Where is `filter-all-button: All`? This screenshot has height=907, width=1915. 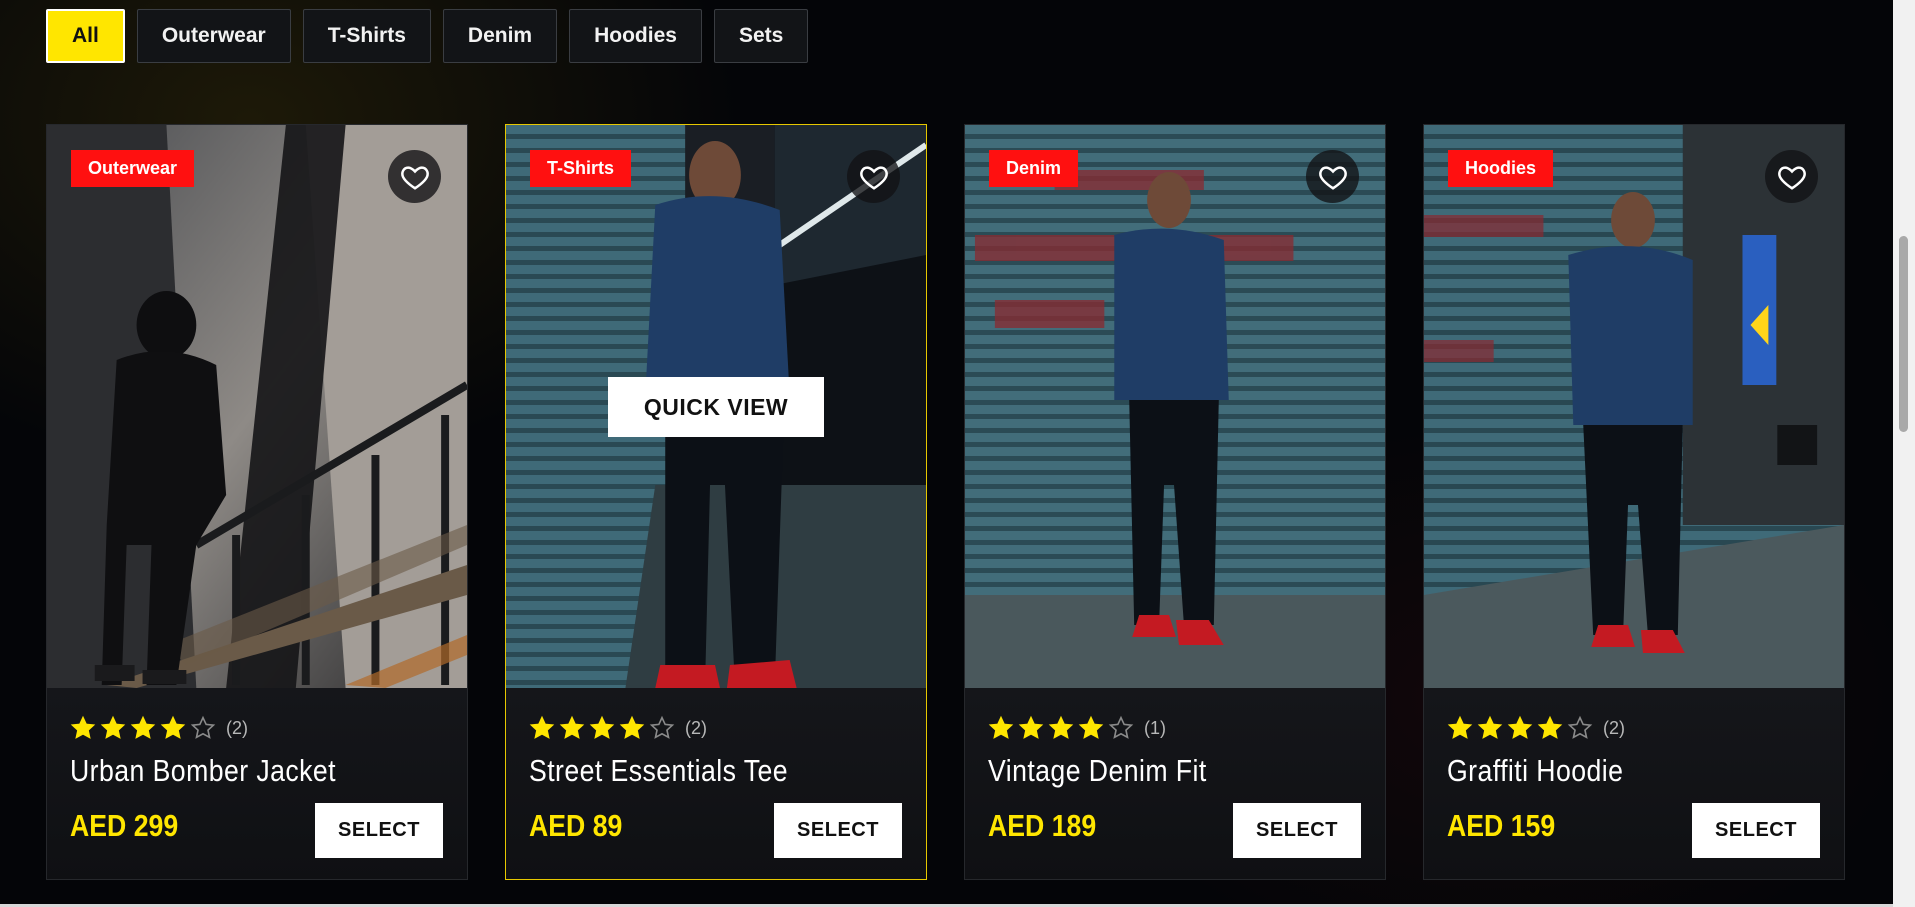 filter-all-button: All is located at coordinates (85, 36).